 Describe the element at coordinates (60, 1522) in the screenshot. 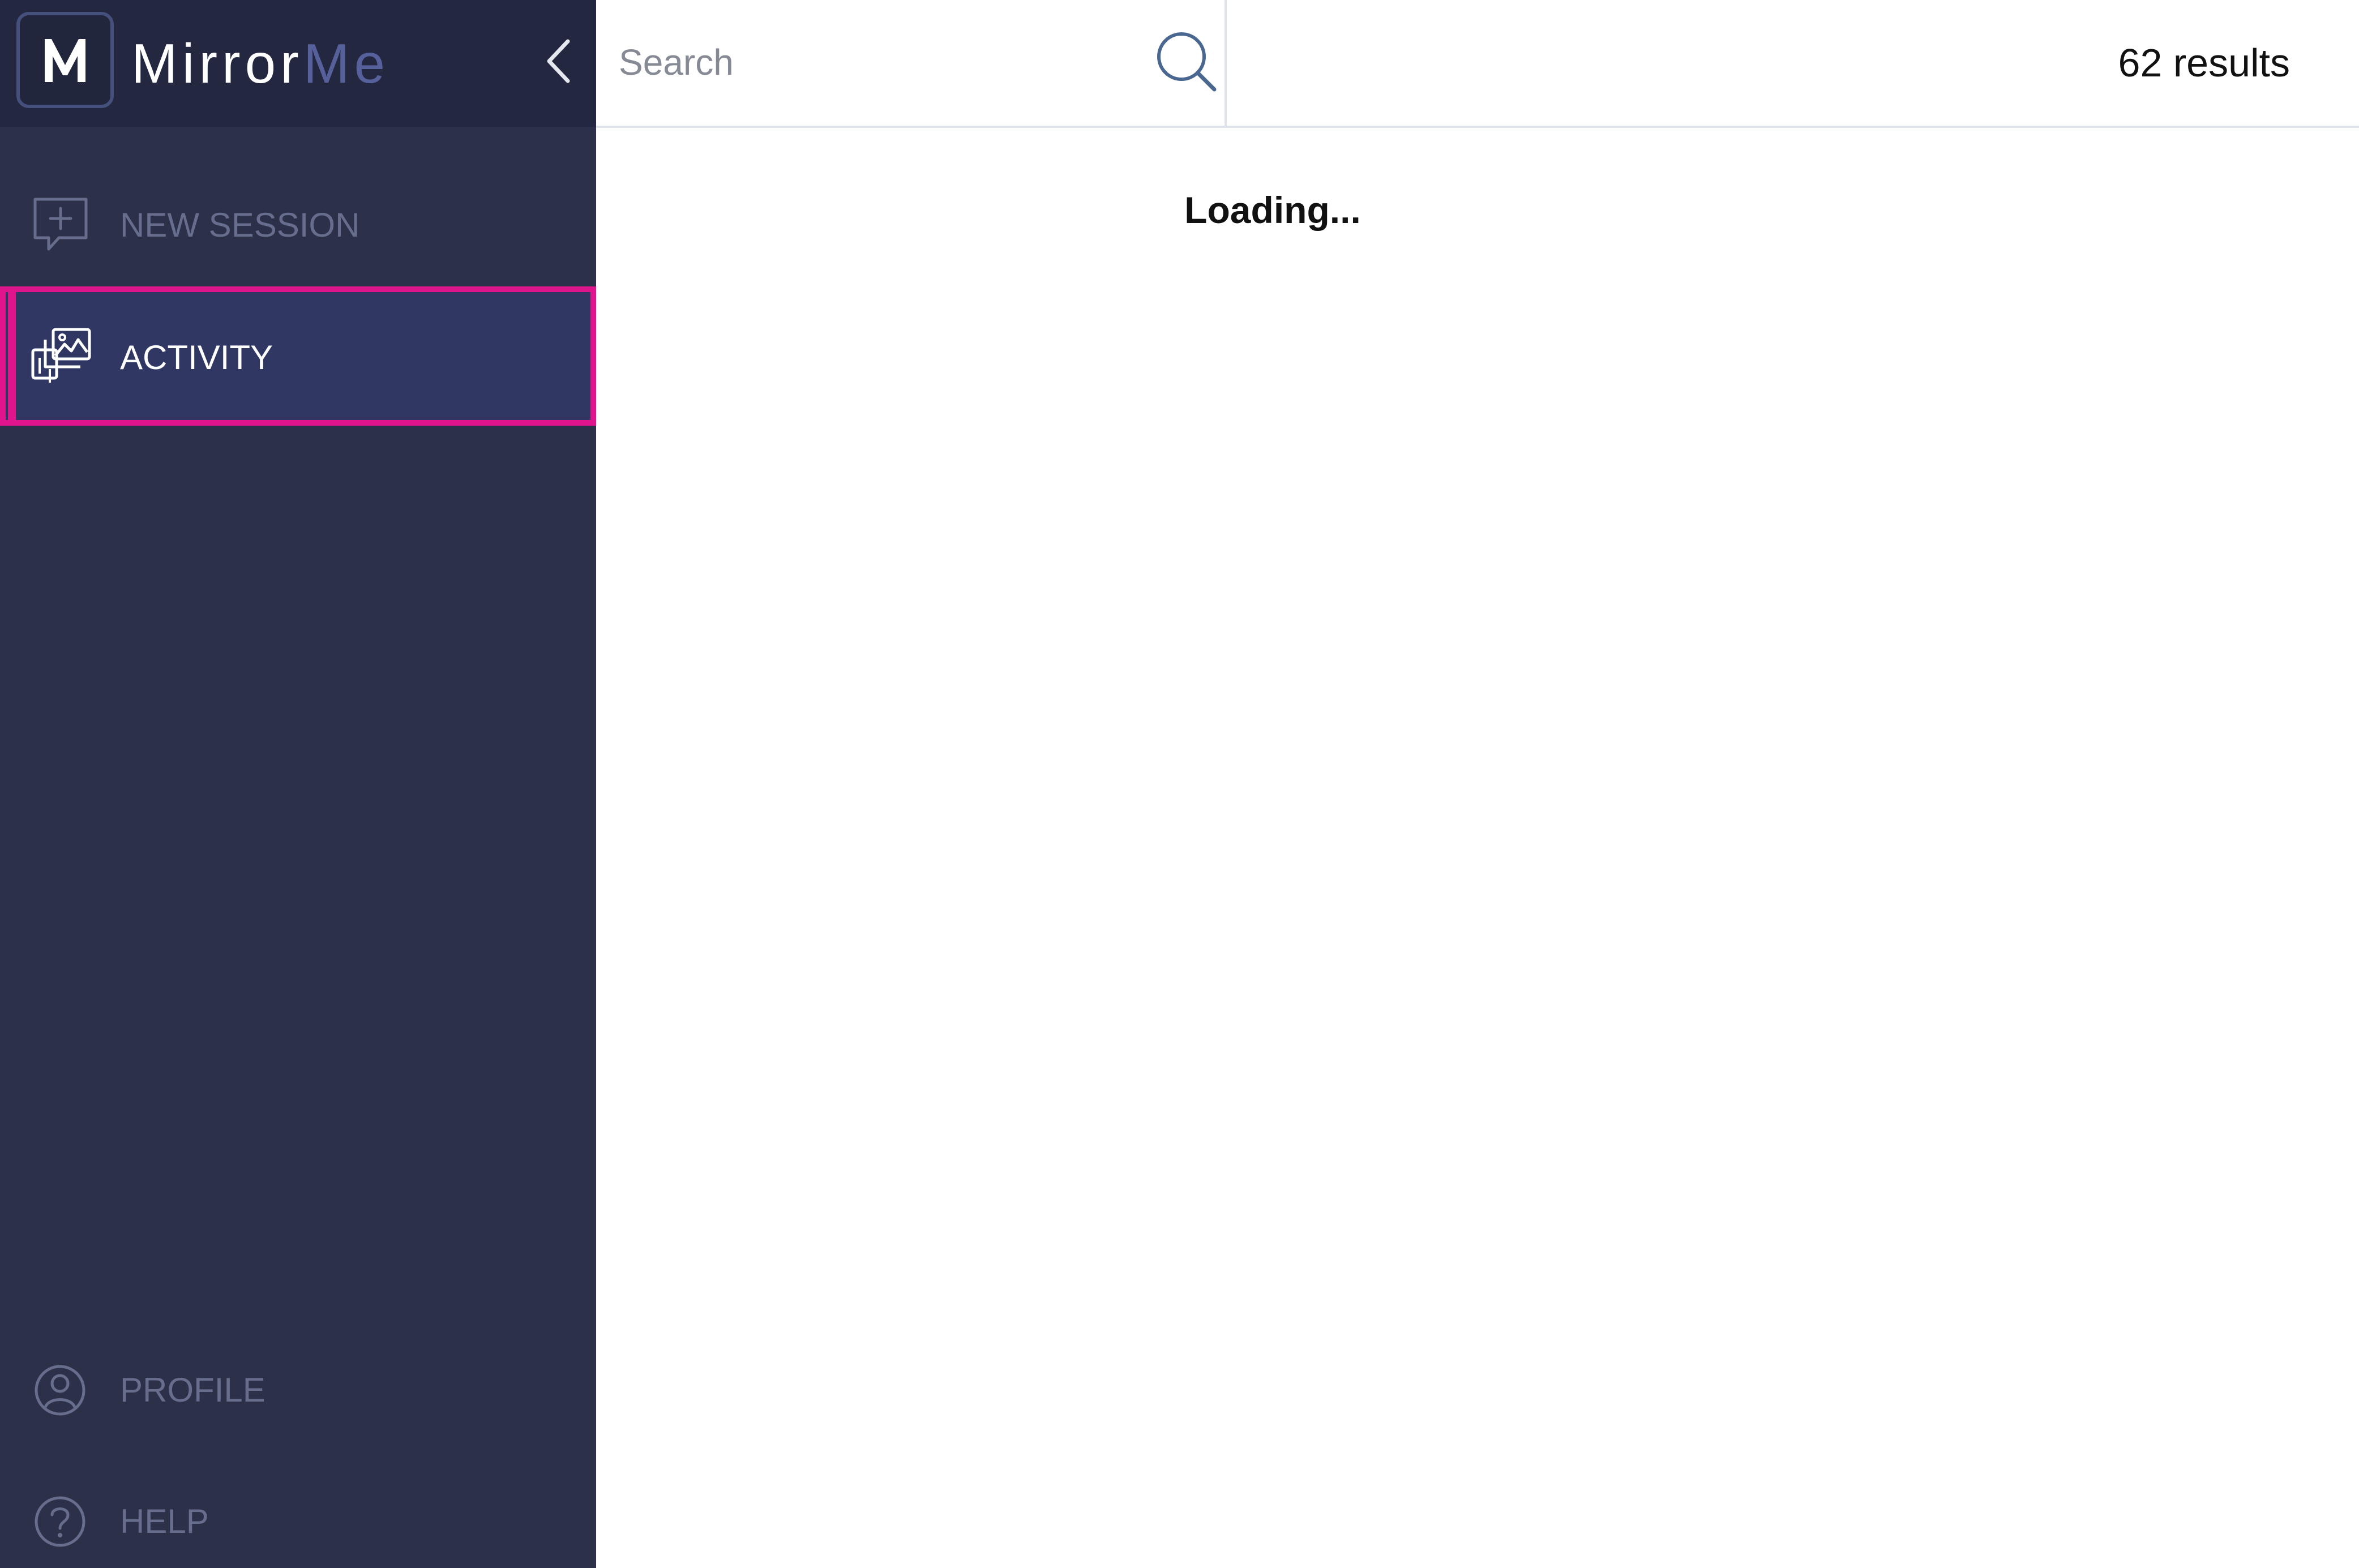

I see `help-circle-icon` at that location.